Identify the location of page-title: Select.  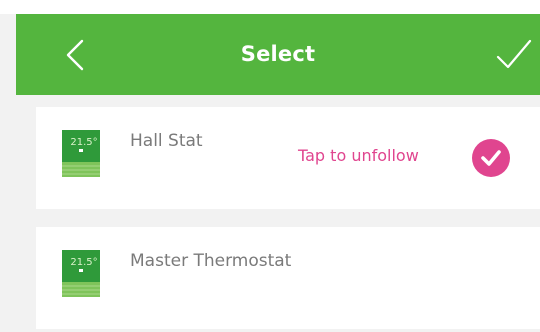
(278, 54).